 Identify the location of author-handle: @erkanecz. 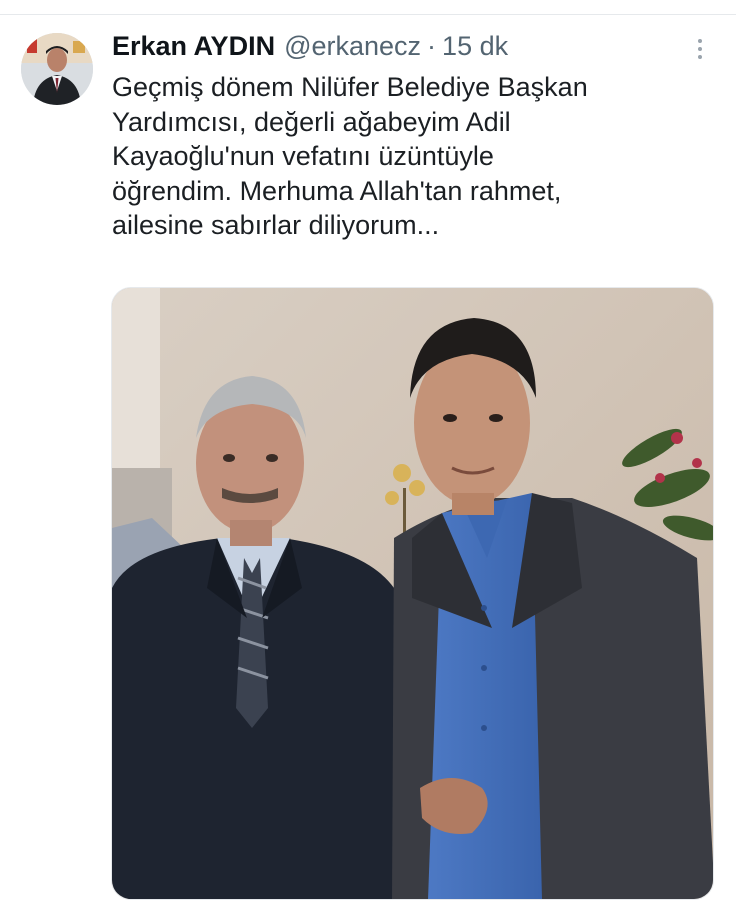
(352, 46).